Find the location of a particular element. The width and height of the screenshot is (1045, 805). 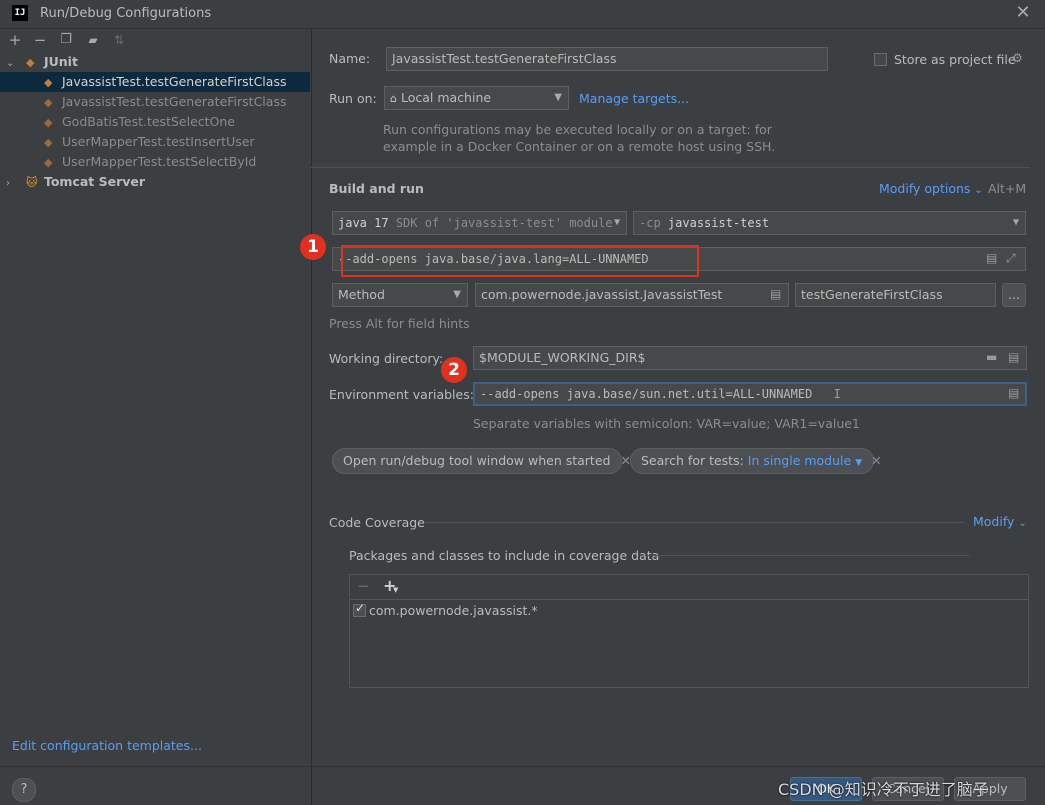

tree-item-junit-1: ◆ JavassistTest.testGenerateFirstClass is located at coordinates (155, 102).